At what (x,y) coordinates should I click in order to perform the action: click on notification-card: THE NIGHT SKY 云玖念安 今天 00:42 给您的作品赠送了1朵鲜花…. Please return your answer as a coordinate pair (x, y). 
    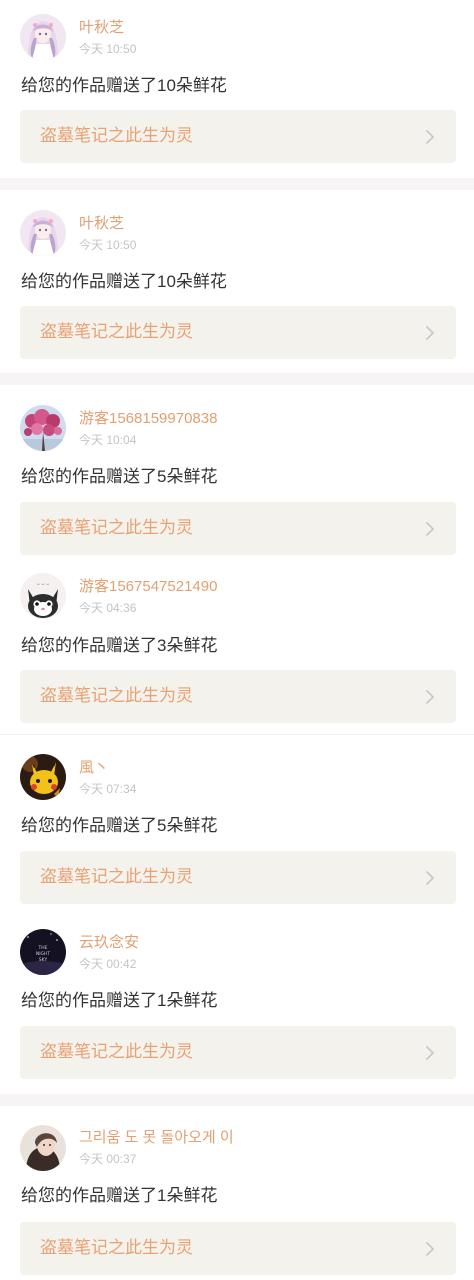
    Looking at the image, I should click on (237, 1004).